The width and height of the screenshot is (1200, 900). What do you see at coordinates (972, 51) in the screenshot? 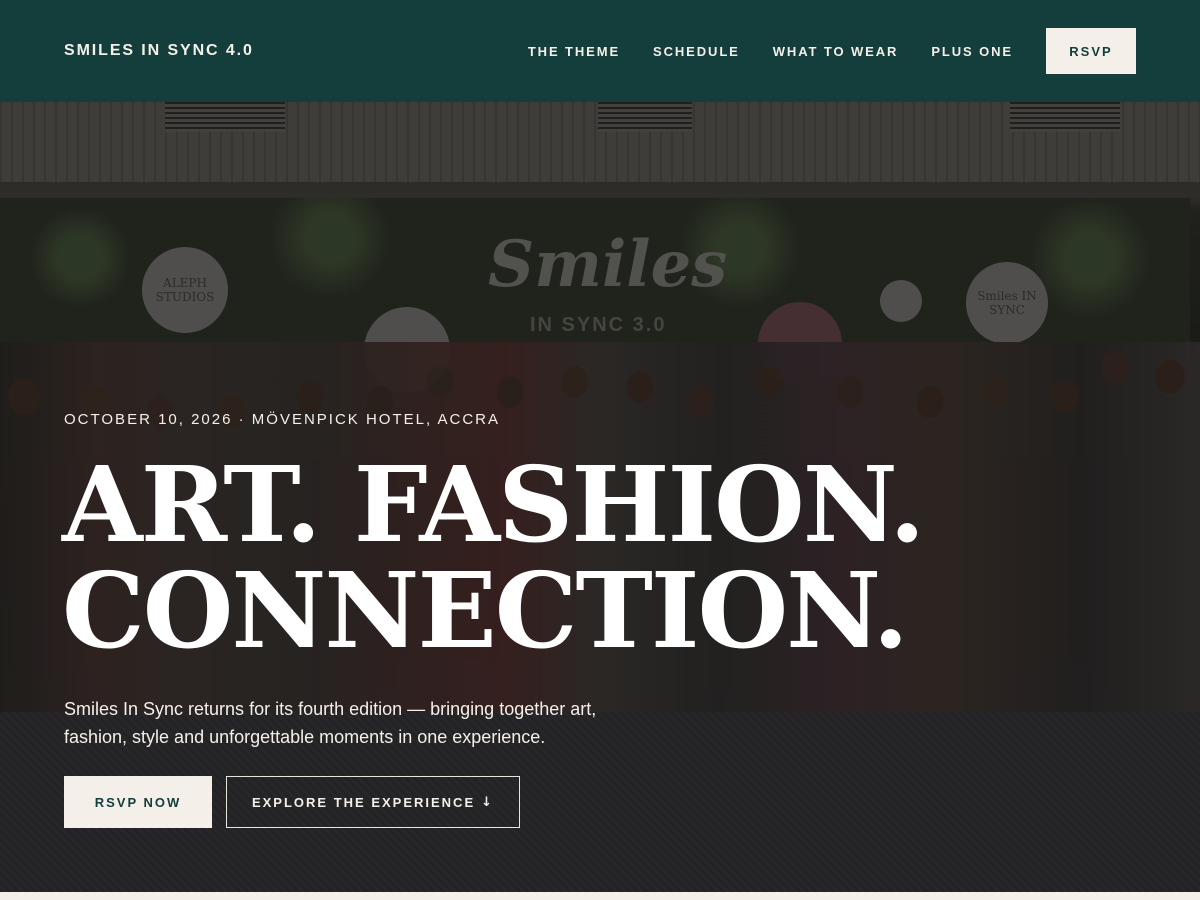
I see `nav-link-plus-one: PLUS ONE` at bounding box center [972, 51].